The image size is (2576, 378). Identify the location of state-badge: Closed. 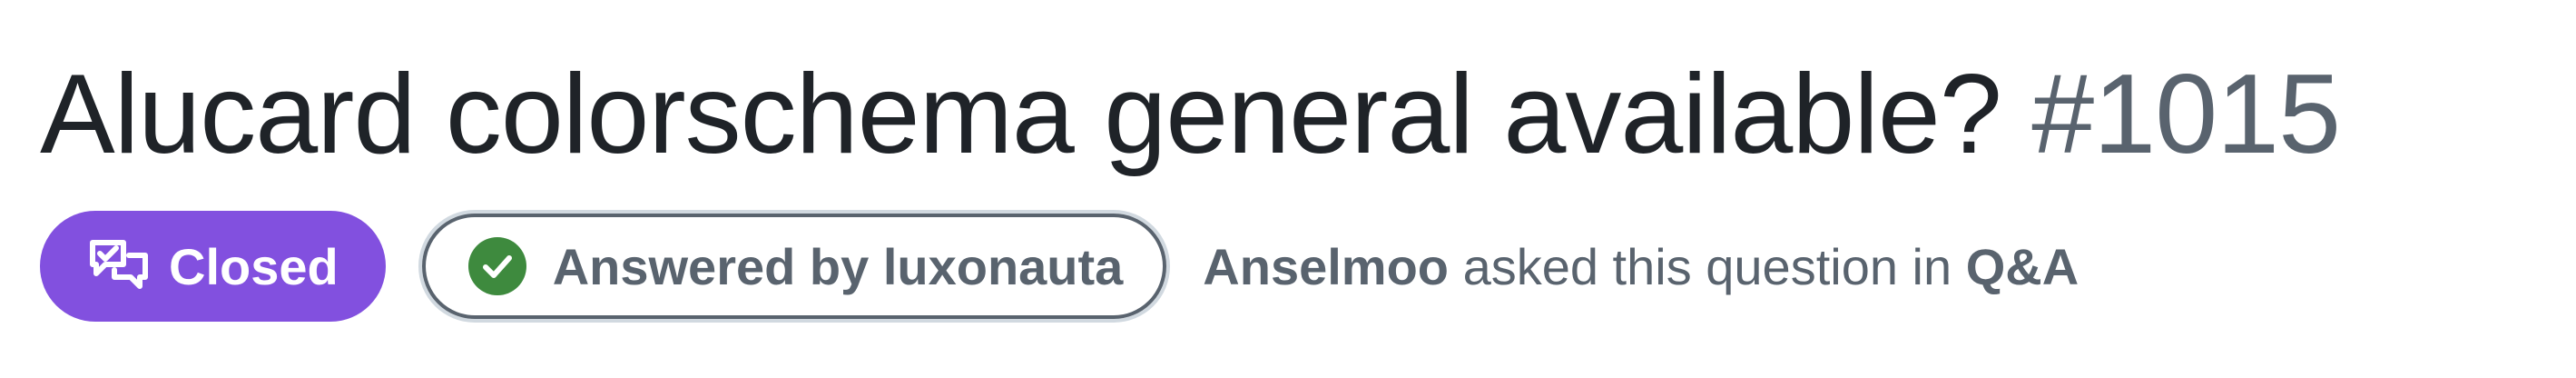
(213, 266).